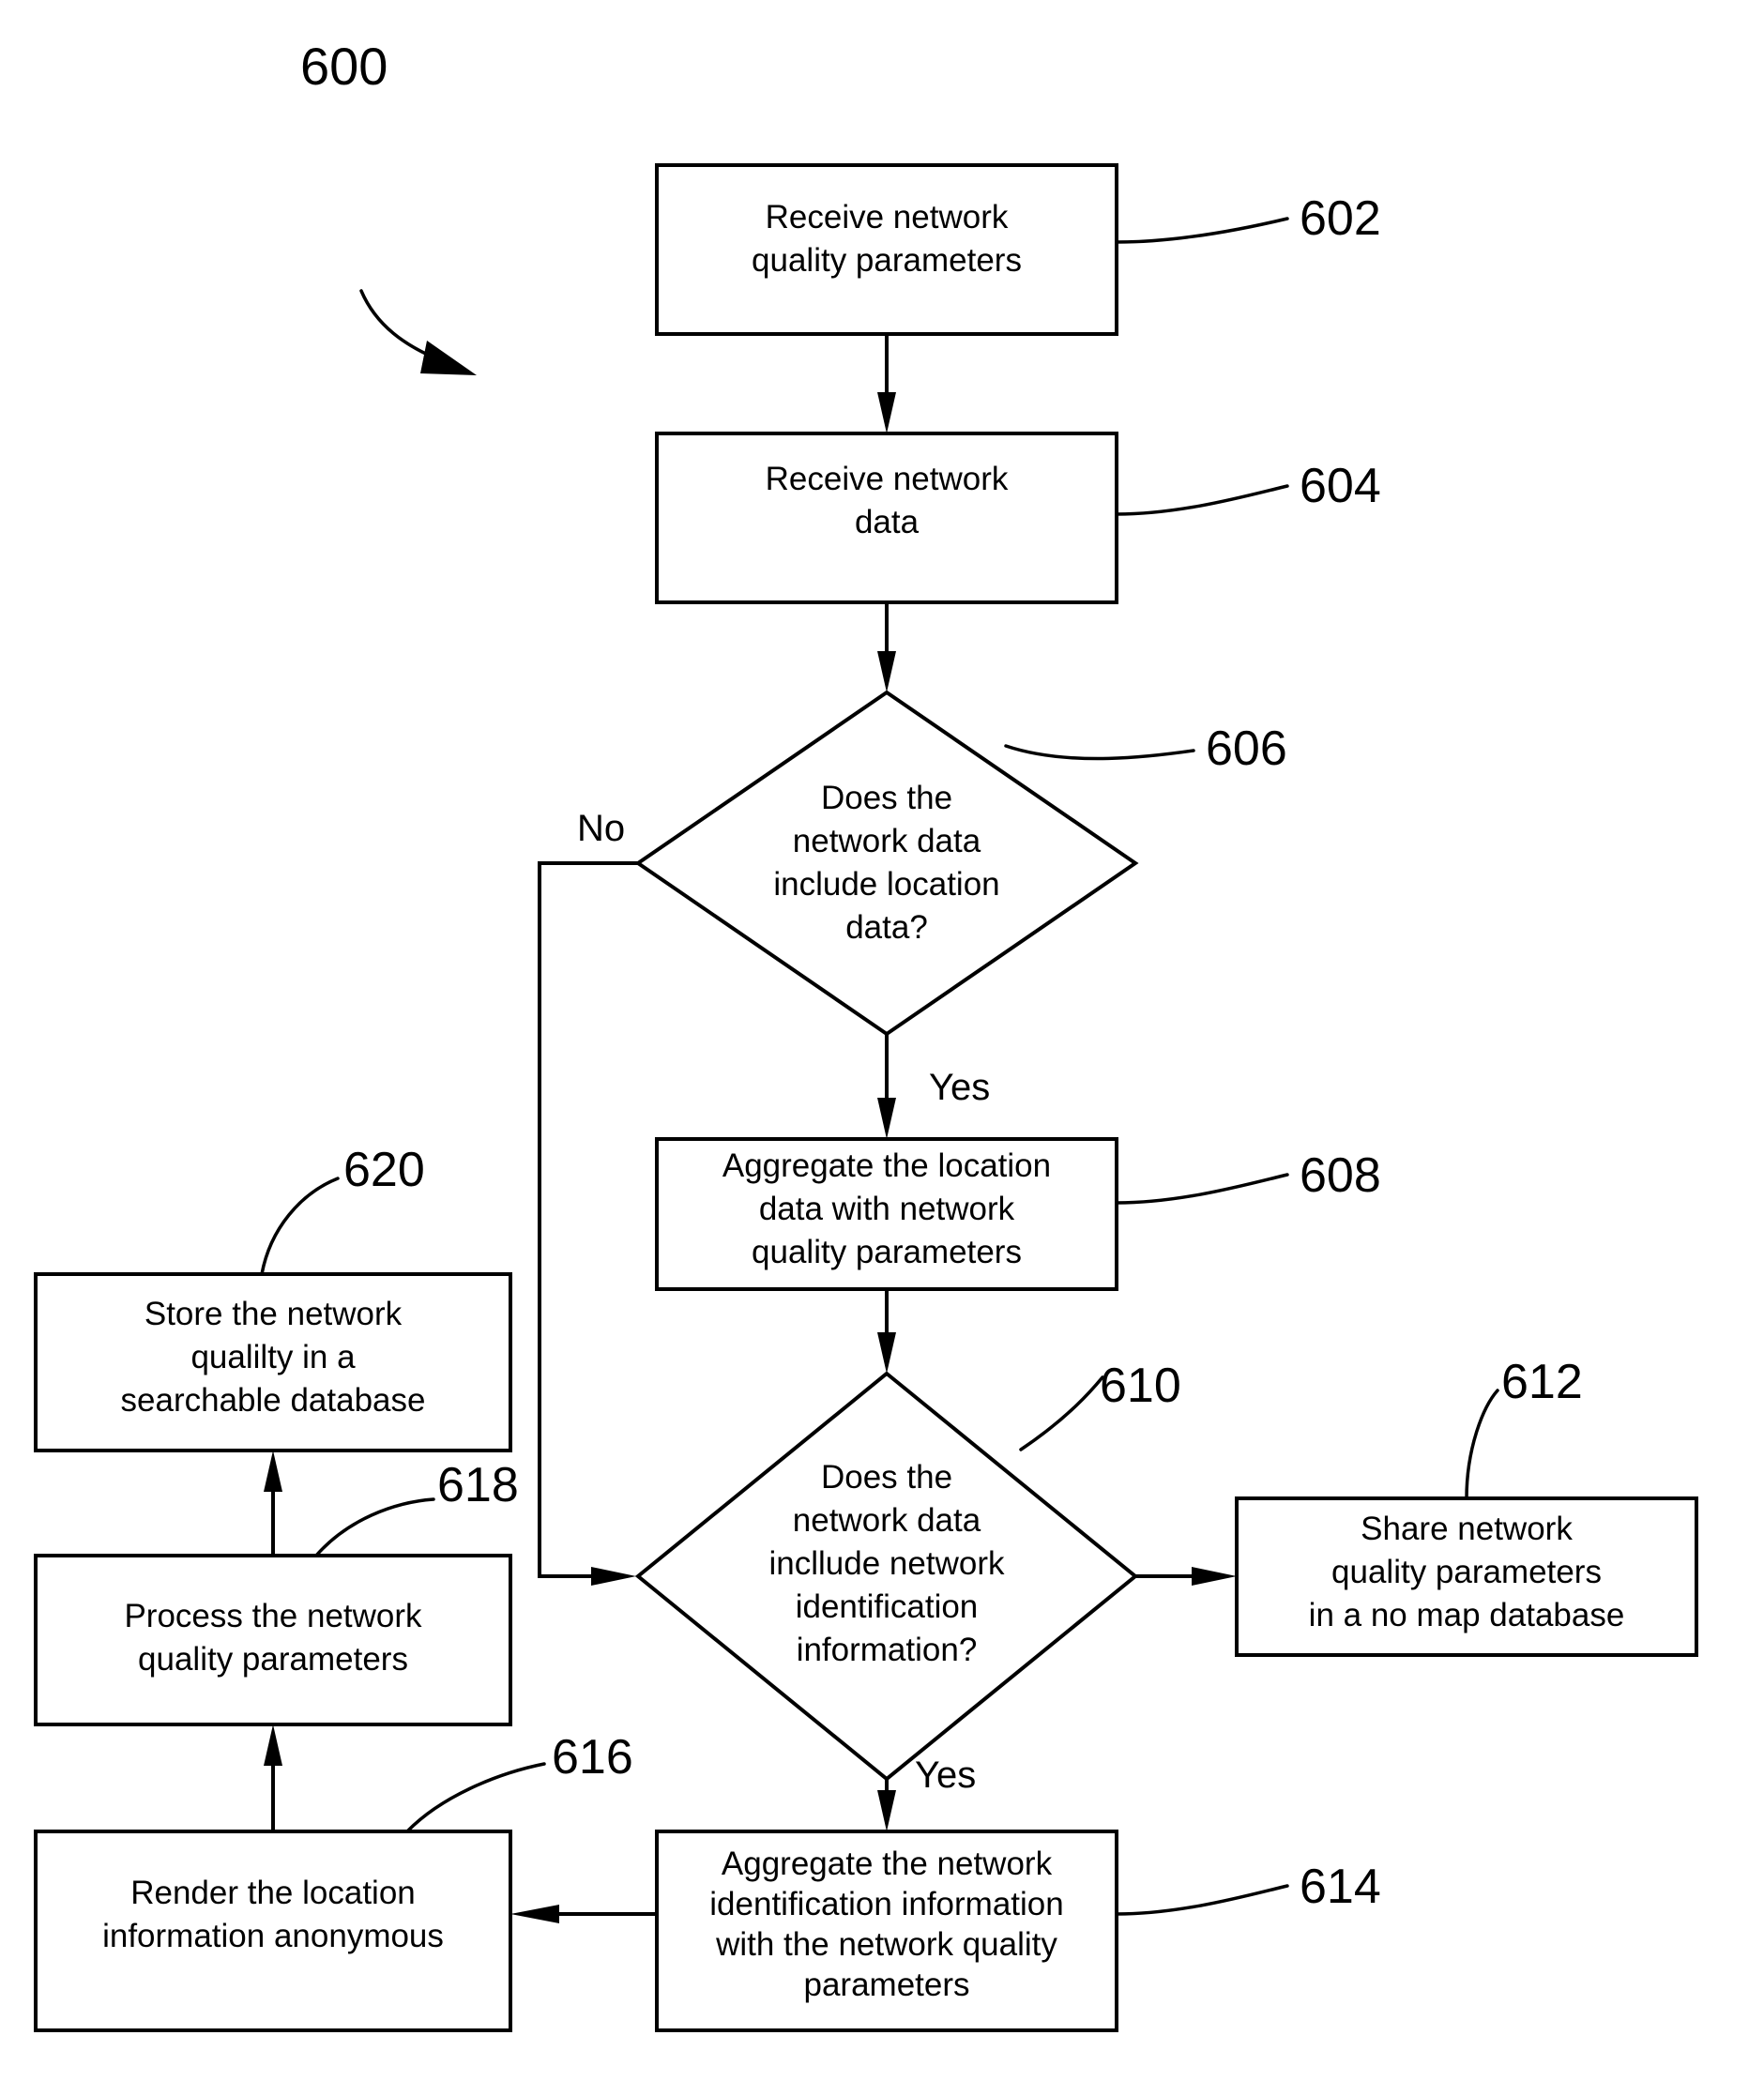 The height and width of the screenshot is (2081, 1764). What do you see at coordinates (1482, 1444) in the screenshot?
I see `node-612-ref-leader` at bounding box center [1482, 1444].